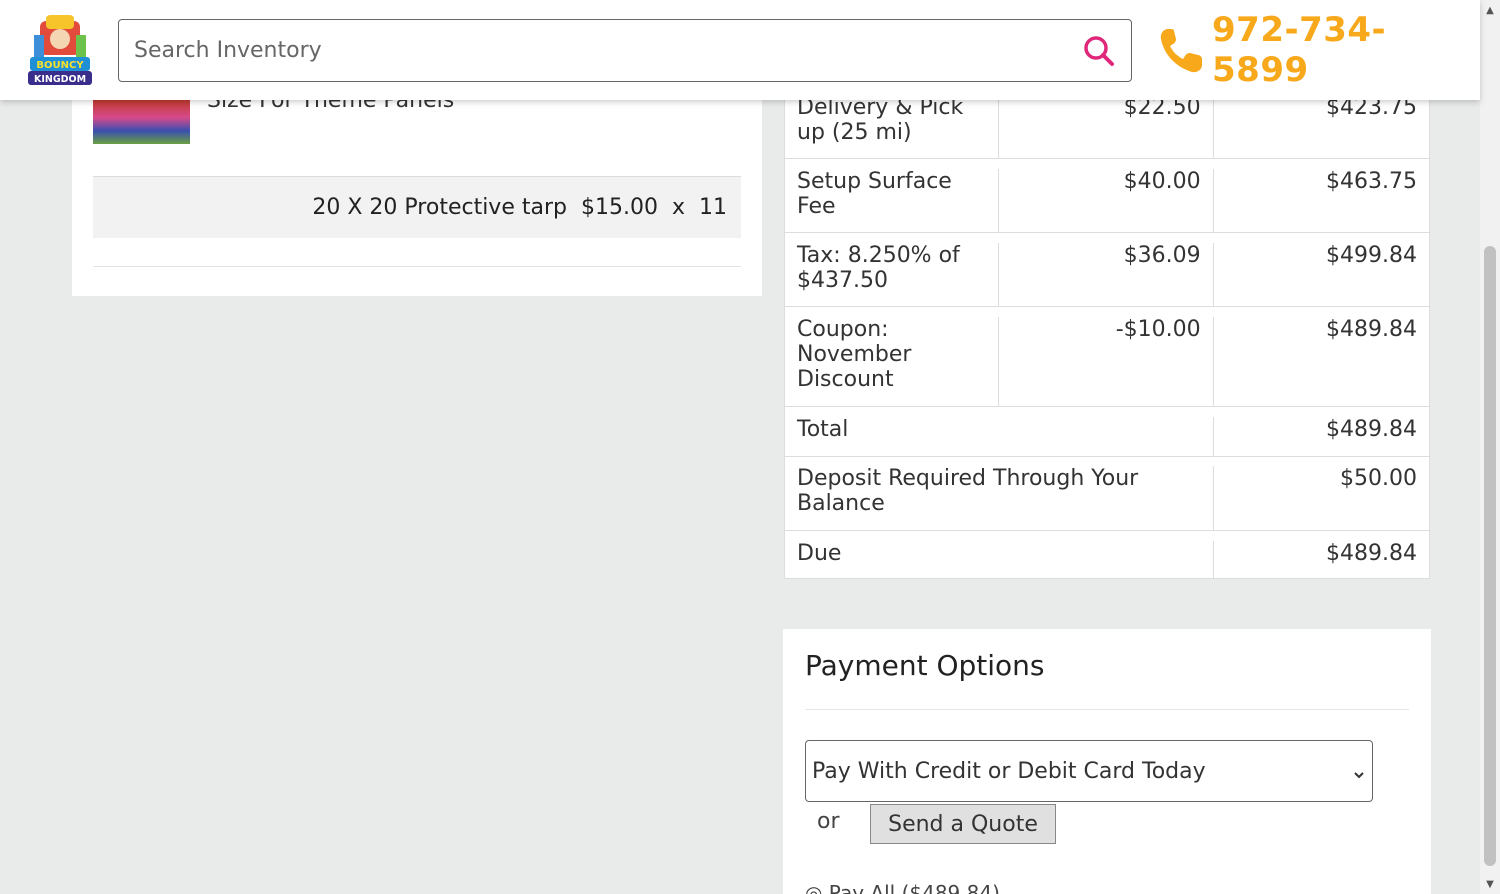  What do you see at coordinates (1490, 884) in the screenshot?
I see `scroll-down-icon: ▼` at bounding box center [1490, 884].